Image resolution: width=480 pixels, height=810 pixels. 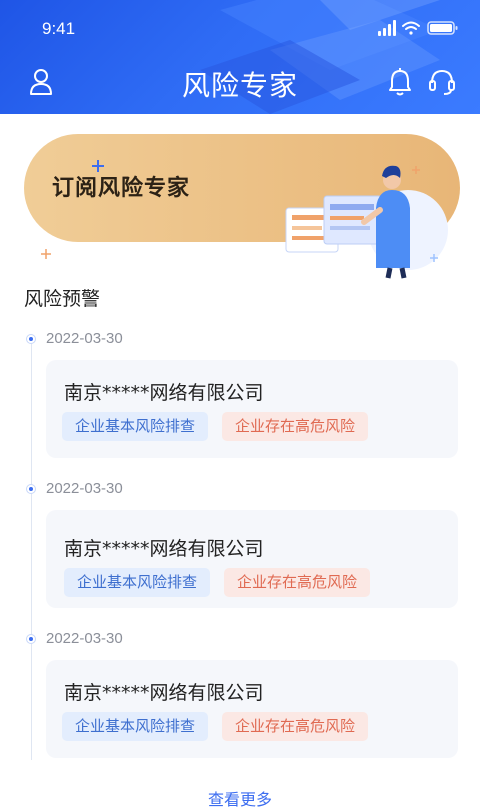 I want to click on subscribe-banner-title: 订阅风险专家, so click(x=121, y=186).